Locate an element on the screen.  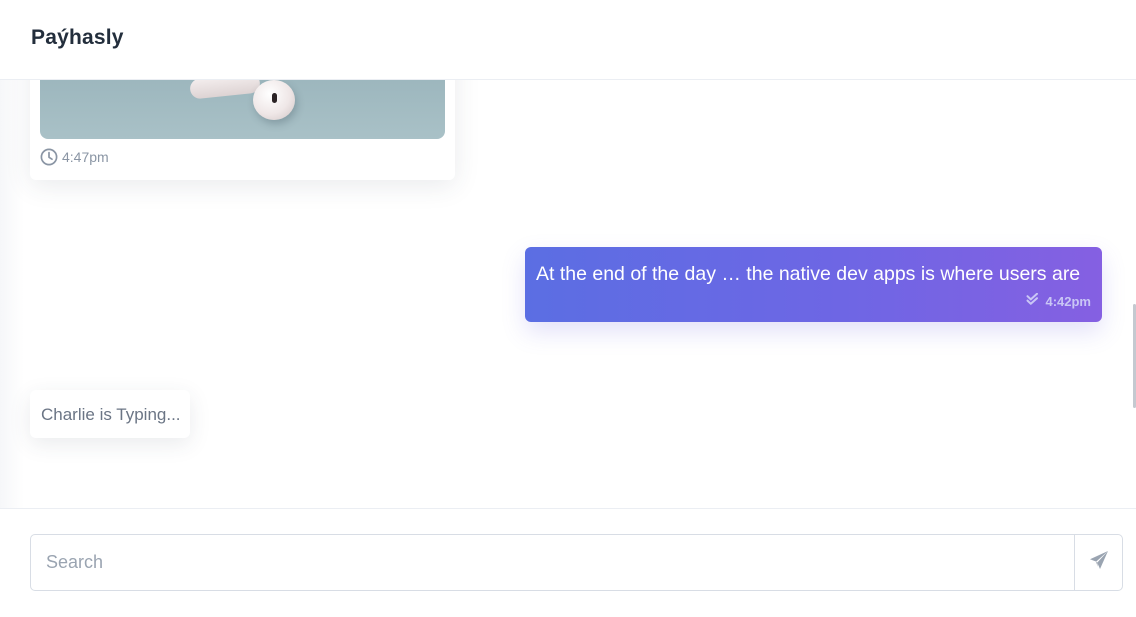
message-time: 4:42pm is located at coordinates (1068, 301).